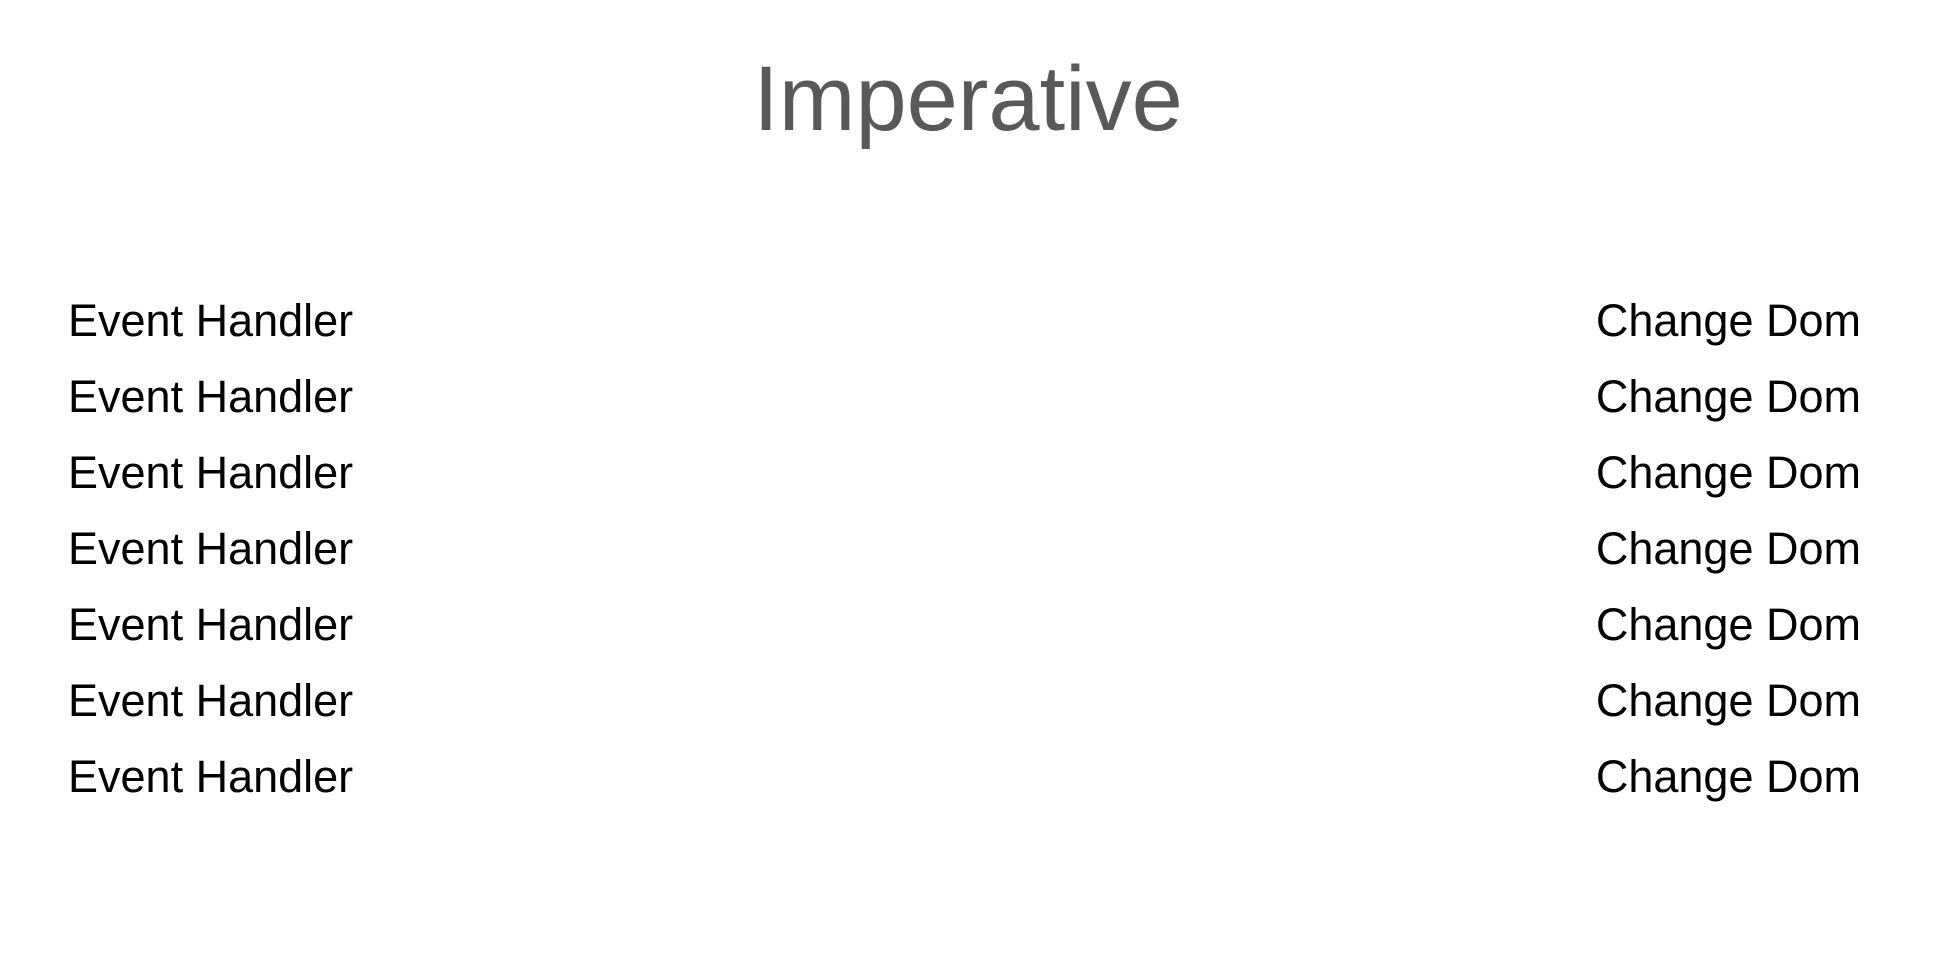 The image size is (1936, 954). I want to click on slide-title: Imperative, so click(968, 99).